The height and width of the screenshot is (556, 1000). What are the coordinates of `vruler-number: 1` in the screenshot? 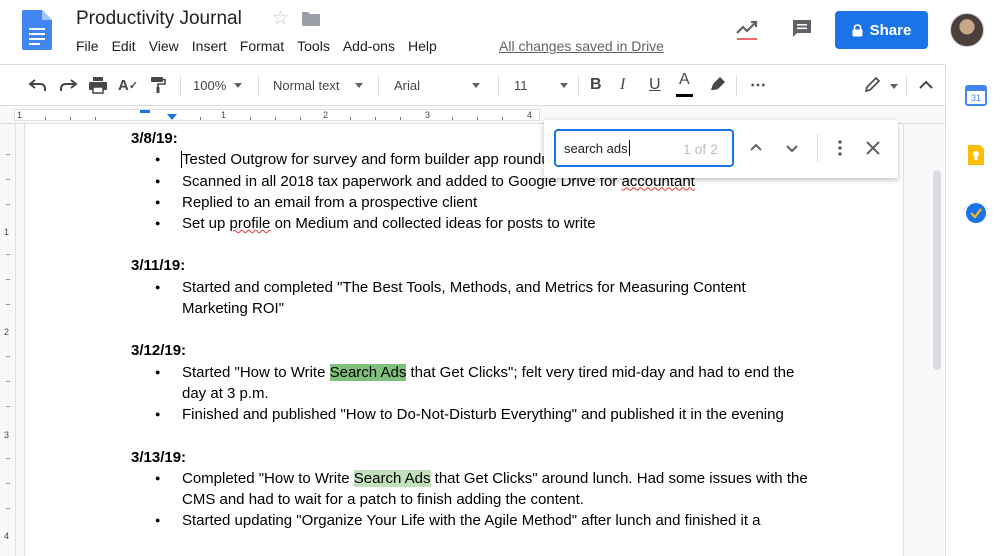 It's located at (7, 232).